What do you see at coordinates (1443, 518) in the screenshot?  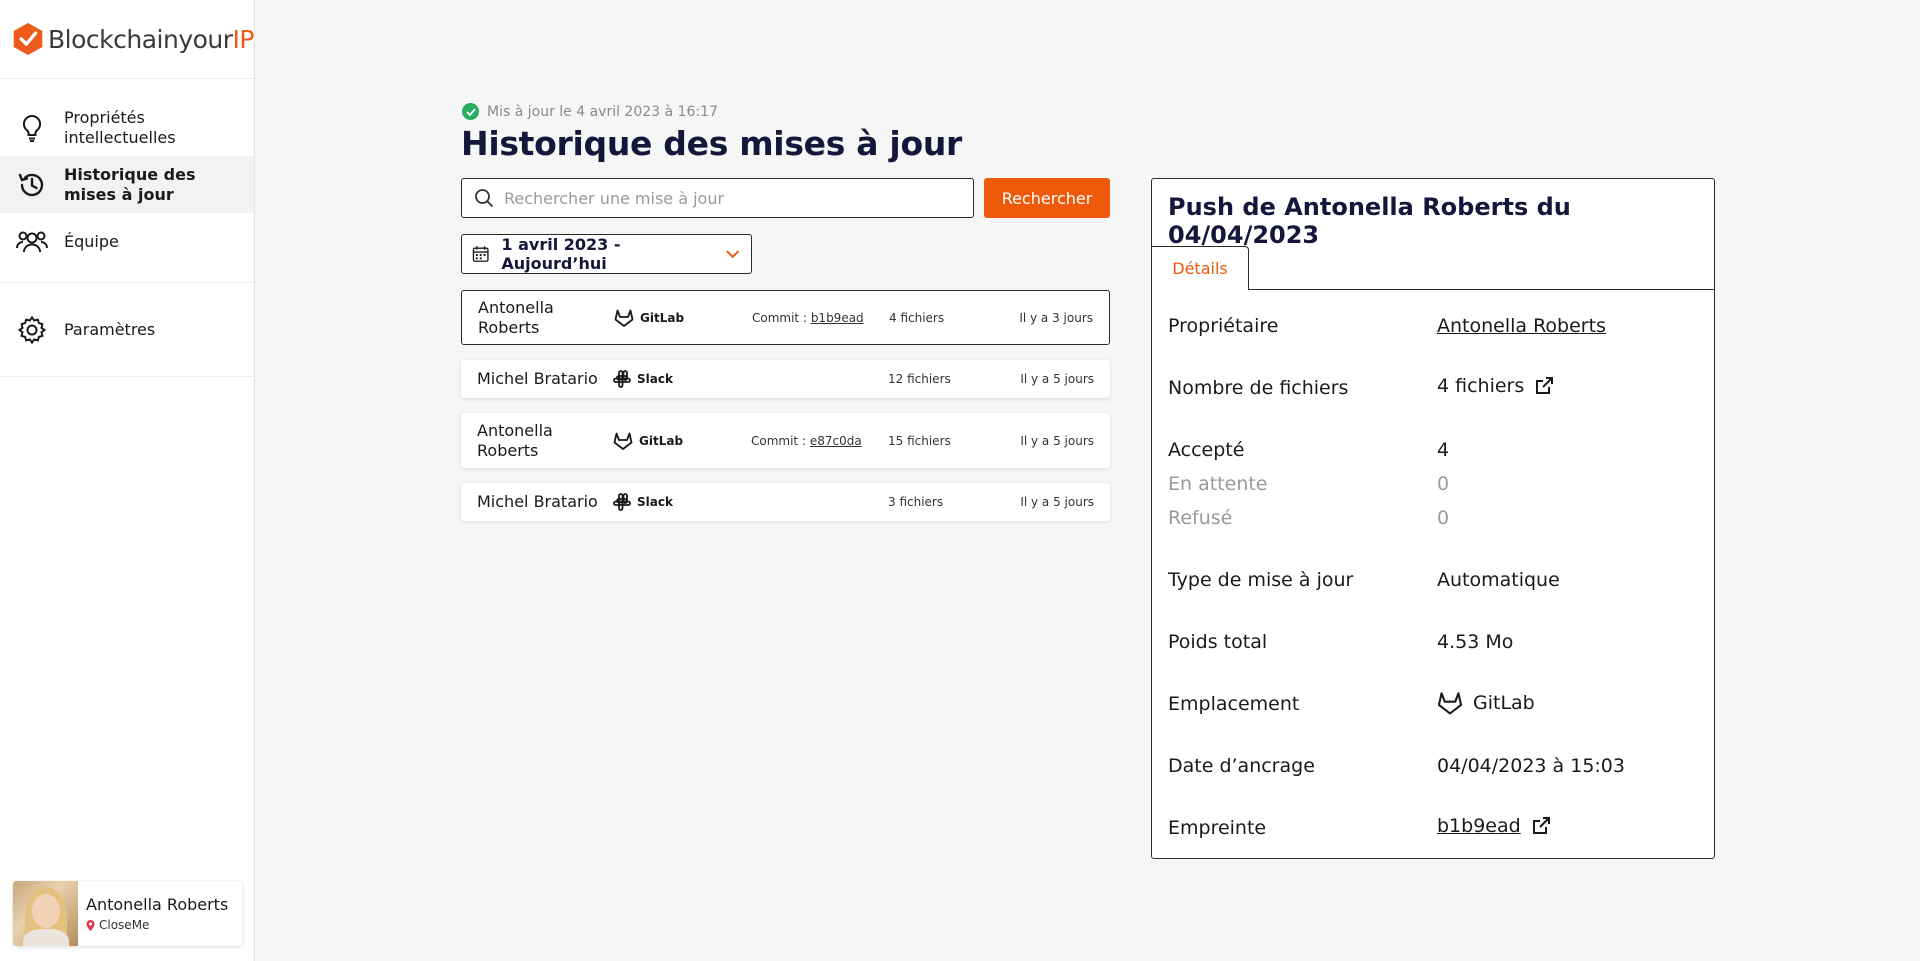 I see `refused-value: 0` at bounding box center [1443, 518].